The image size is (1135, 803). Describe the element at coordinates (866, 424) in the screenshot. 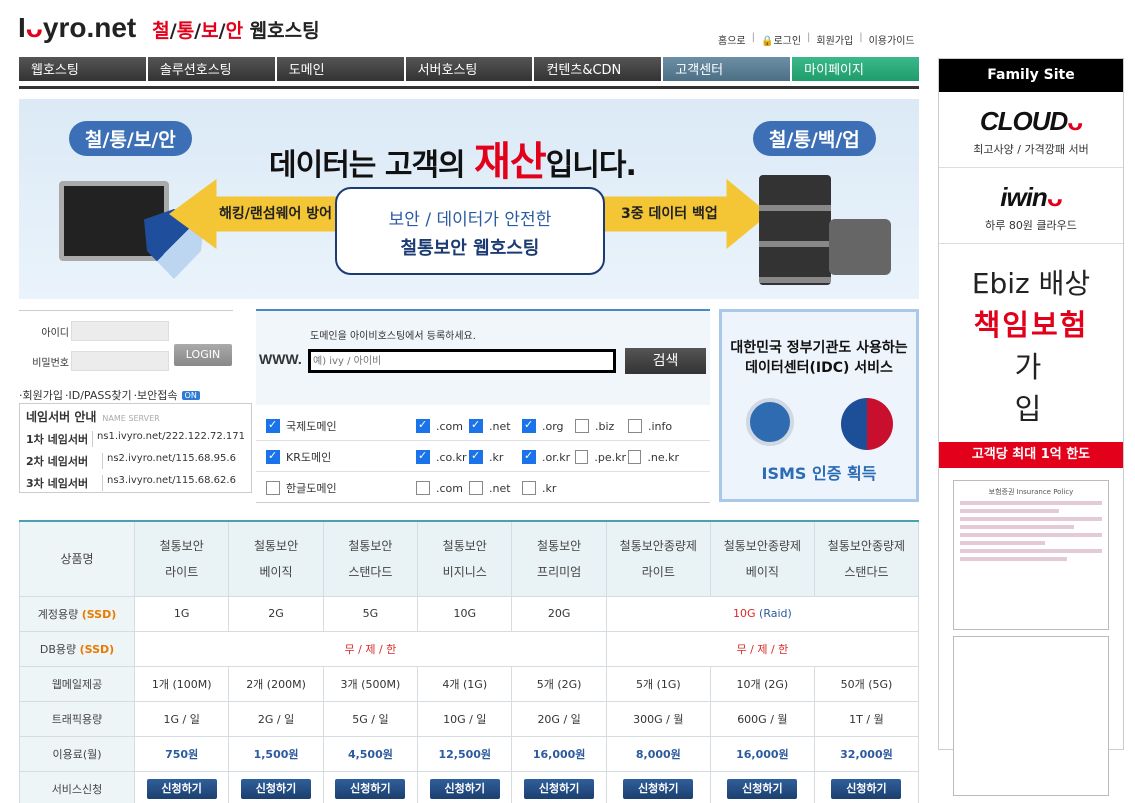

I see `government-emblem-icon` at that location.